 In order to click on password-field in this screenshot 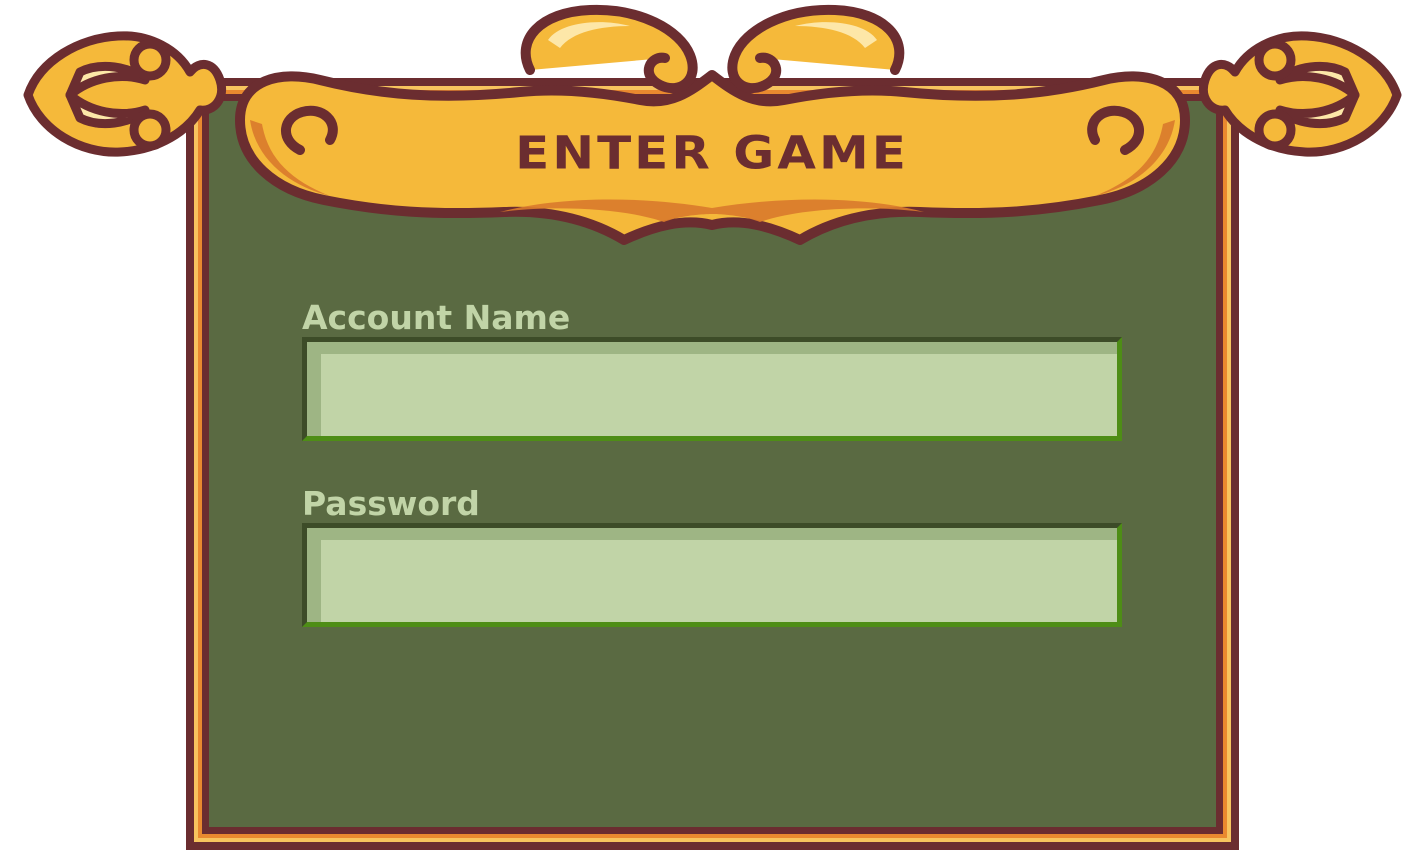, I will do `click(712, 575)`.